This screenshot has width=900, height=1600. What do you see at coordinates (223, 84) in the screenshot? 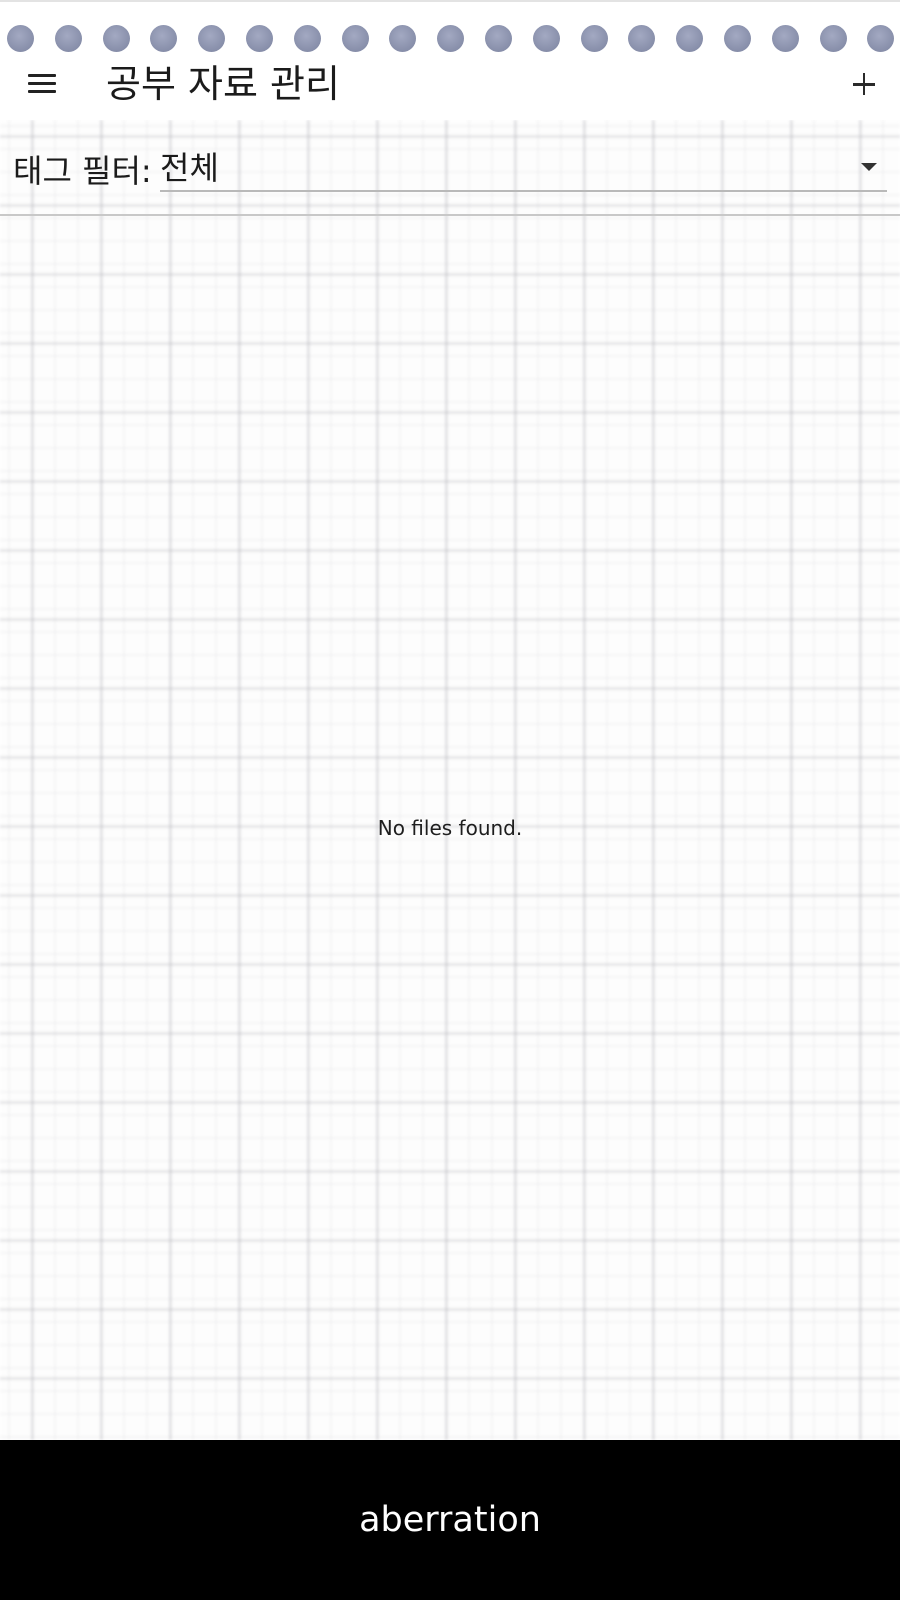
I see `page-title: 공부 자료 관리` at bounding box center [223, 84].